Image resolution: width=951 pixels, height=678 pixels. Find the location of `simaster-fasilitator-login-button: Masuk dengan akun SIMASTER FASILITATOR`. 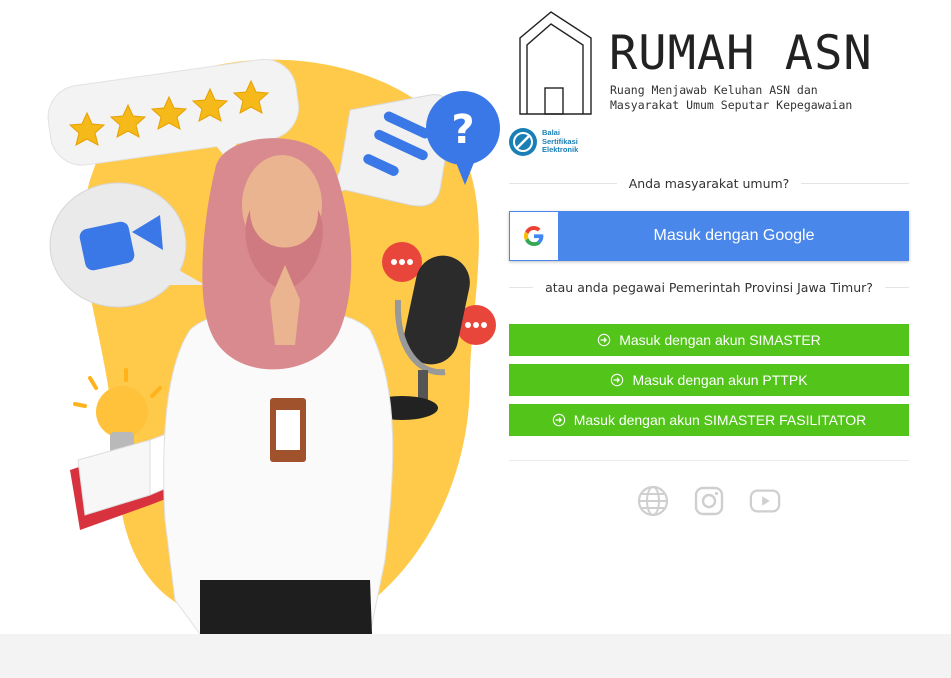

simaster-fasilitator-login-button: Masuk dengan akun SIMASTER FASILITATOR is located at coordinates (709, 420).